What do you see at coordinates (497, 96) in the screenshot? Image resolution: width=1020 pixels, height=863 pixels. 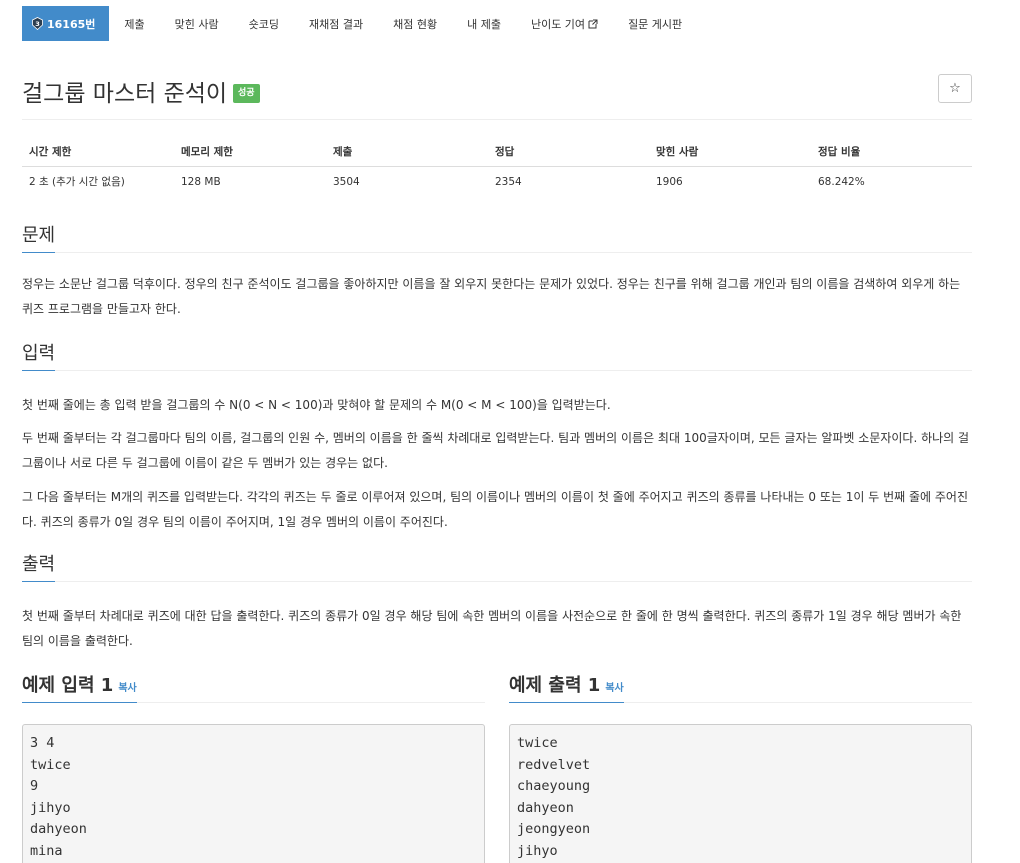 I see `problem-title-row: 걸그룹 마스터 준석이 성공 ☆` at bounding box center [497, 96].